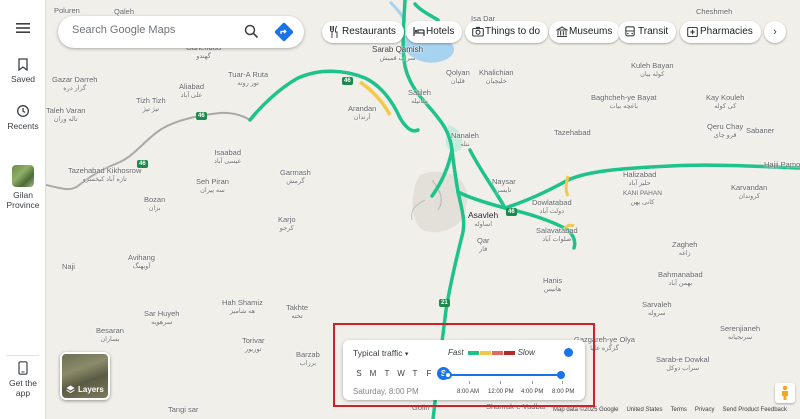 The width and height of the screenshot is (800, 419). Describe the element at coordinates (253, 345) in the screenshot. I see `place-label: Torivar توریور` at that location.